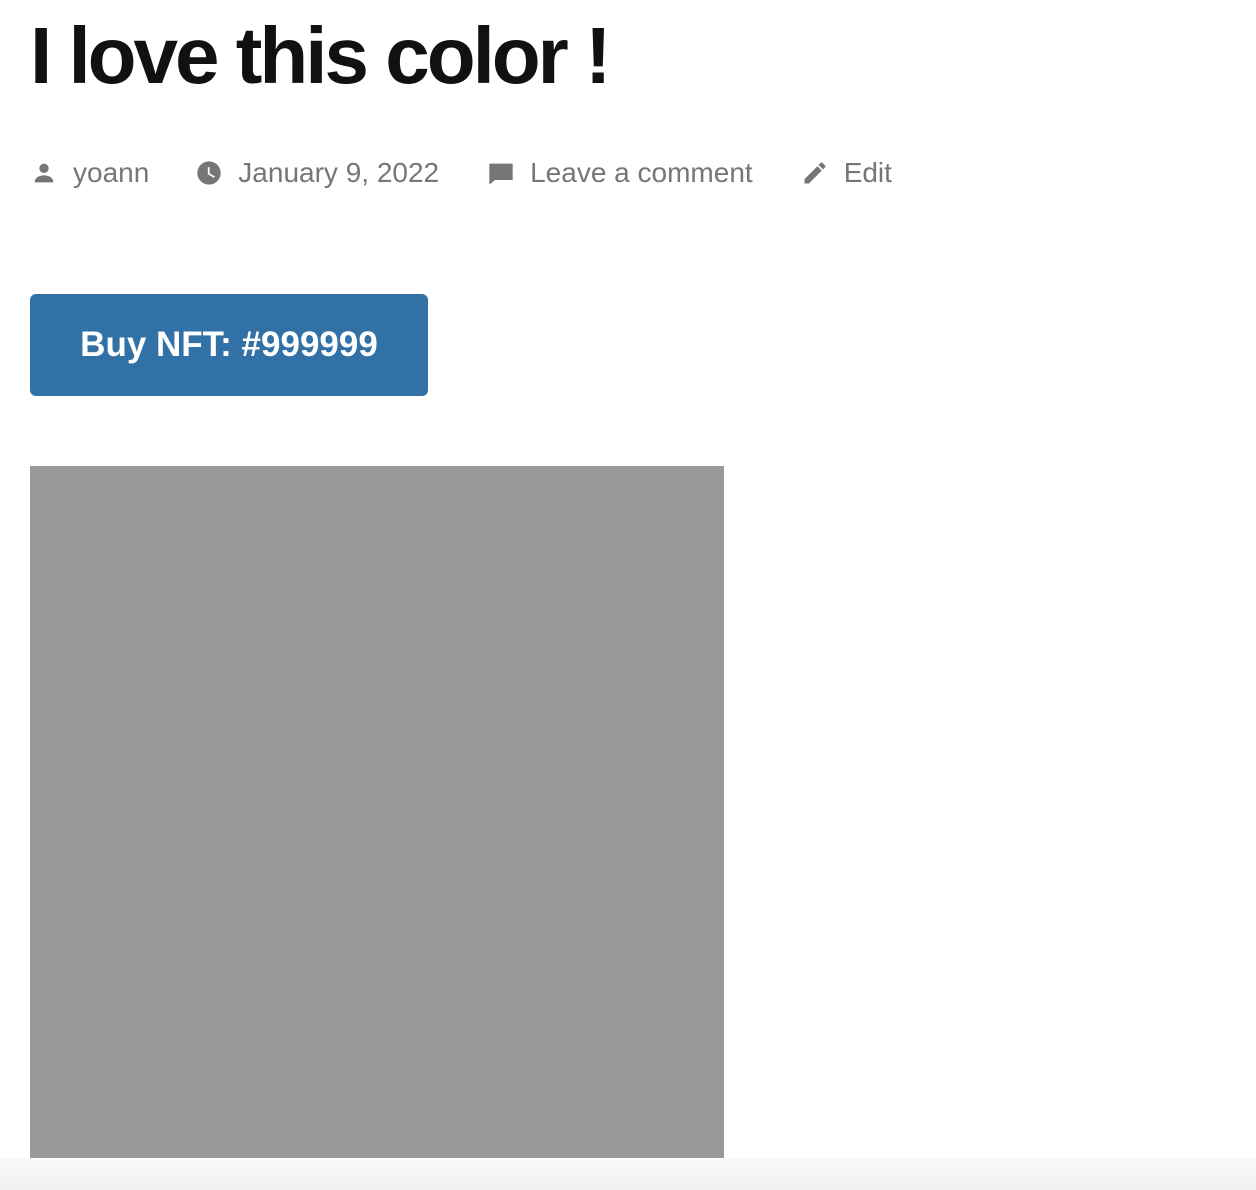 The height and width of the screenshot is (1190, 1256). I want to click on post-date-link: January 9, 2022, so click(317, 173).